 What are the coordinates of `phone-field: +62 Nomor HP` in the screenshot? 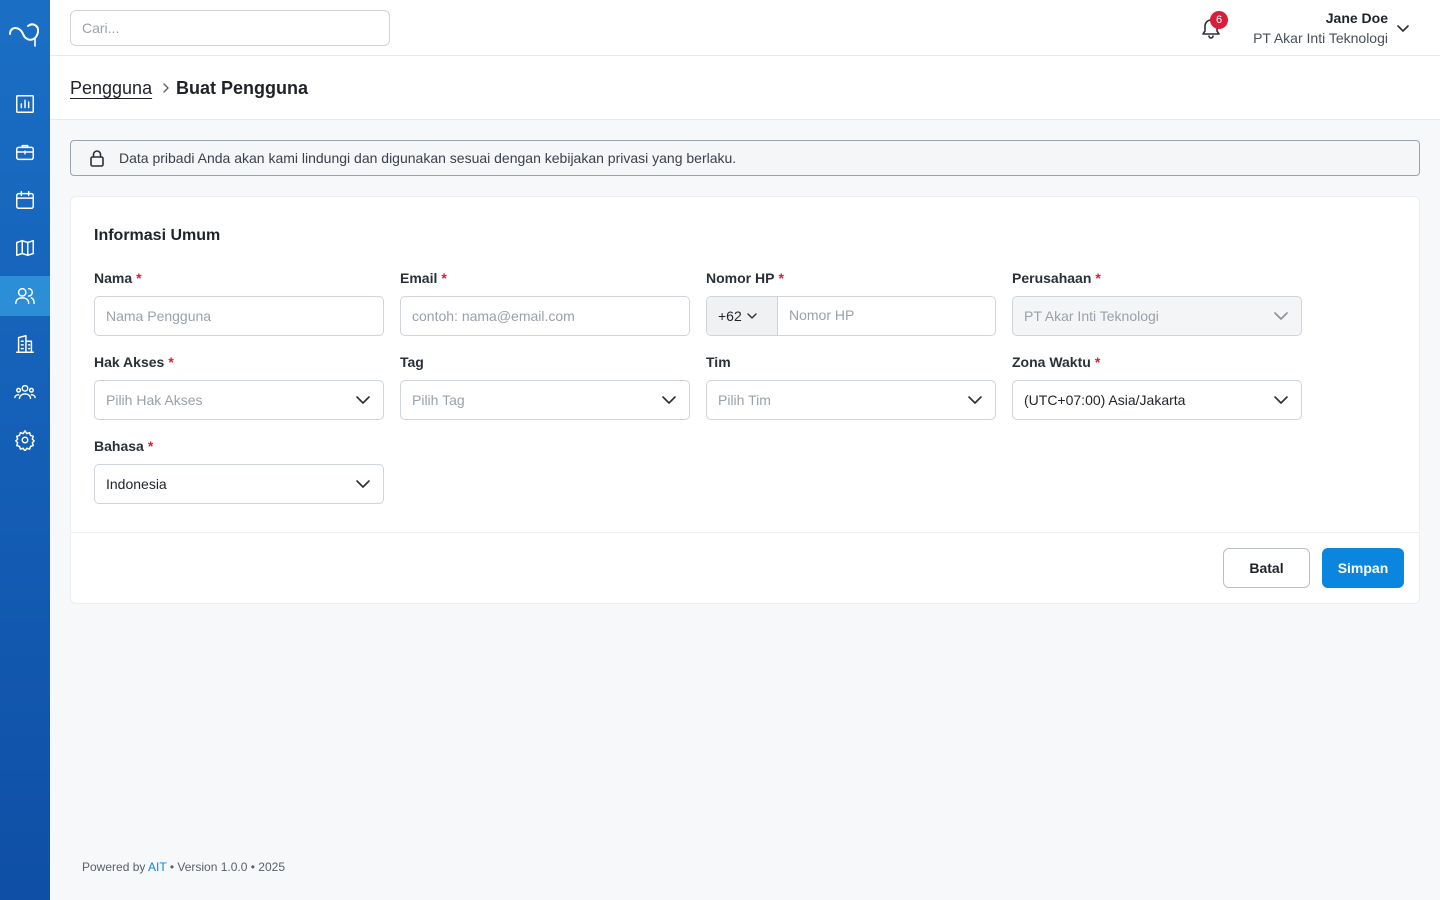 It's located at (851, 316).